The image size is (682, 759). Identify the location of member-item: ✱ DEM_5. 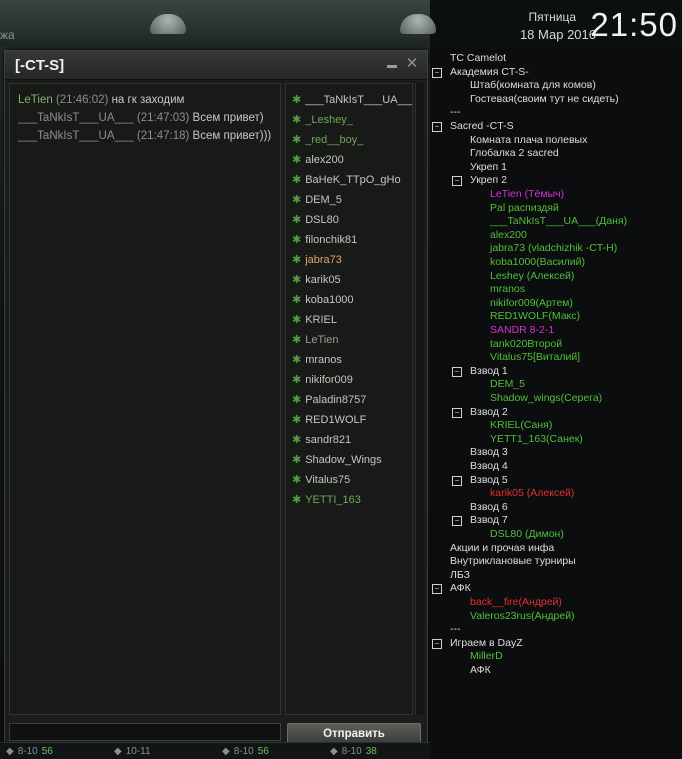
(349, 200).